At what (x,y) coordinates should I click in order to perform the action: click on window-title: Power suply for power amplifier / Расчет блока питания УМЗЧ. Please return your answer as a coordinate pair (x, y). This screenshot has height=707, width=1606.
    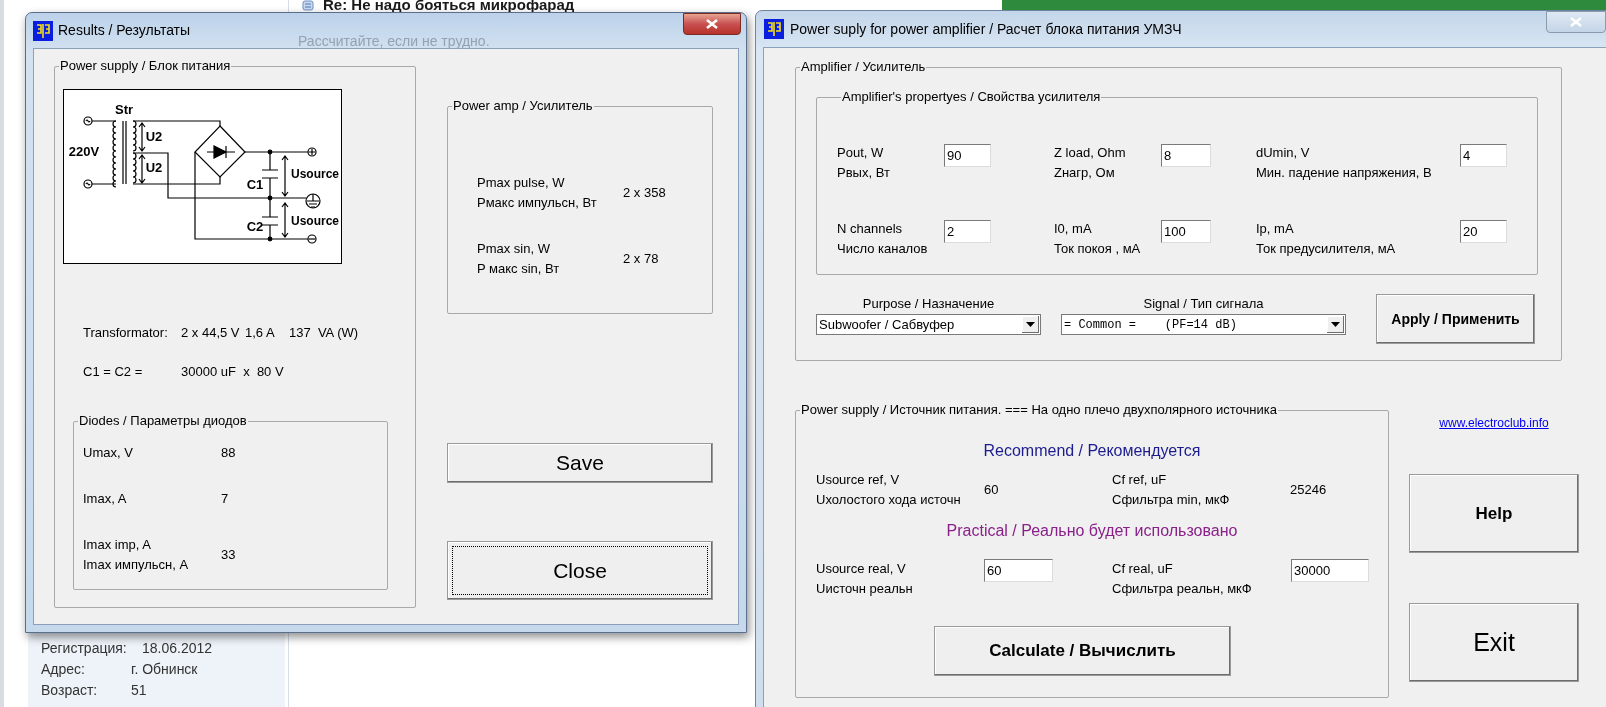
    Looking at the image, I should click on (986, 29).